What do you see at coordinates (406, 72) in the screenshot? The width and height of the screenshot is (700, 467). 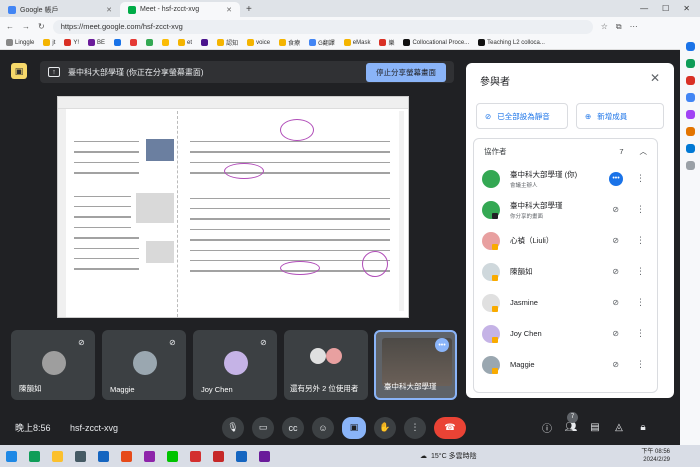 I see `stop-sharing-button: 停止分享螢幕畫面` at bounding box center [406, 72].